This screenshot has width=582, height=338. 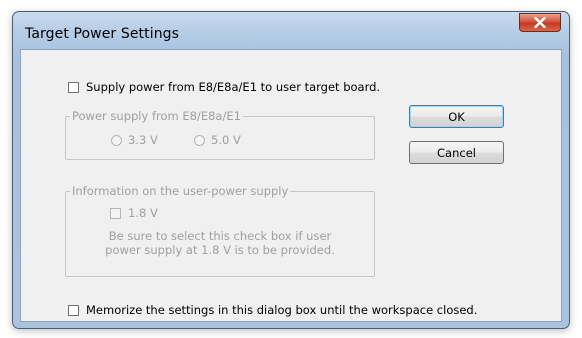 What do you see at coordinates (156, 116) in the screenshot?
I see `power-supply-group-caption: Power supply from E8/E8a/E1` at bounding box center [156, 116].